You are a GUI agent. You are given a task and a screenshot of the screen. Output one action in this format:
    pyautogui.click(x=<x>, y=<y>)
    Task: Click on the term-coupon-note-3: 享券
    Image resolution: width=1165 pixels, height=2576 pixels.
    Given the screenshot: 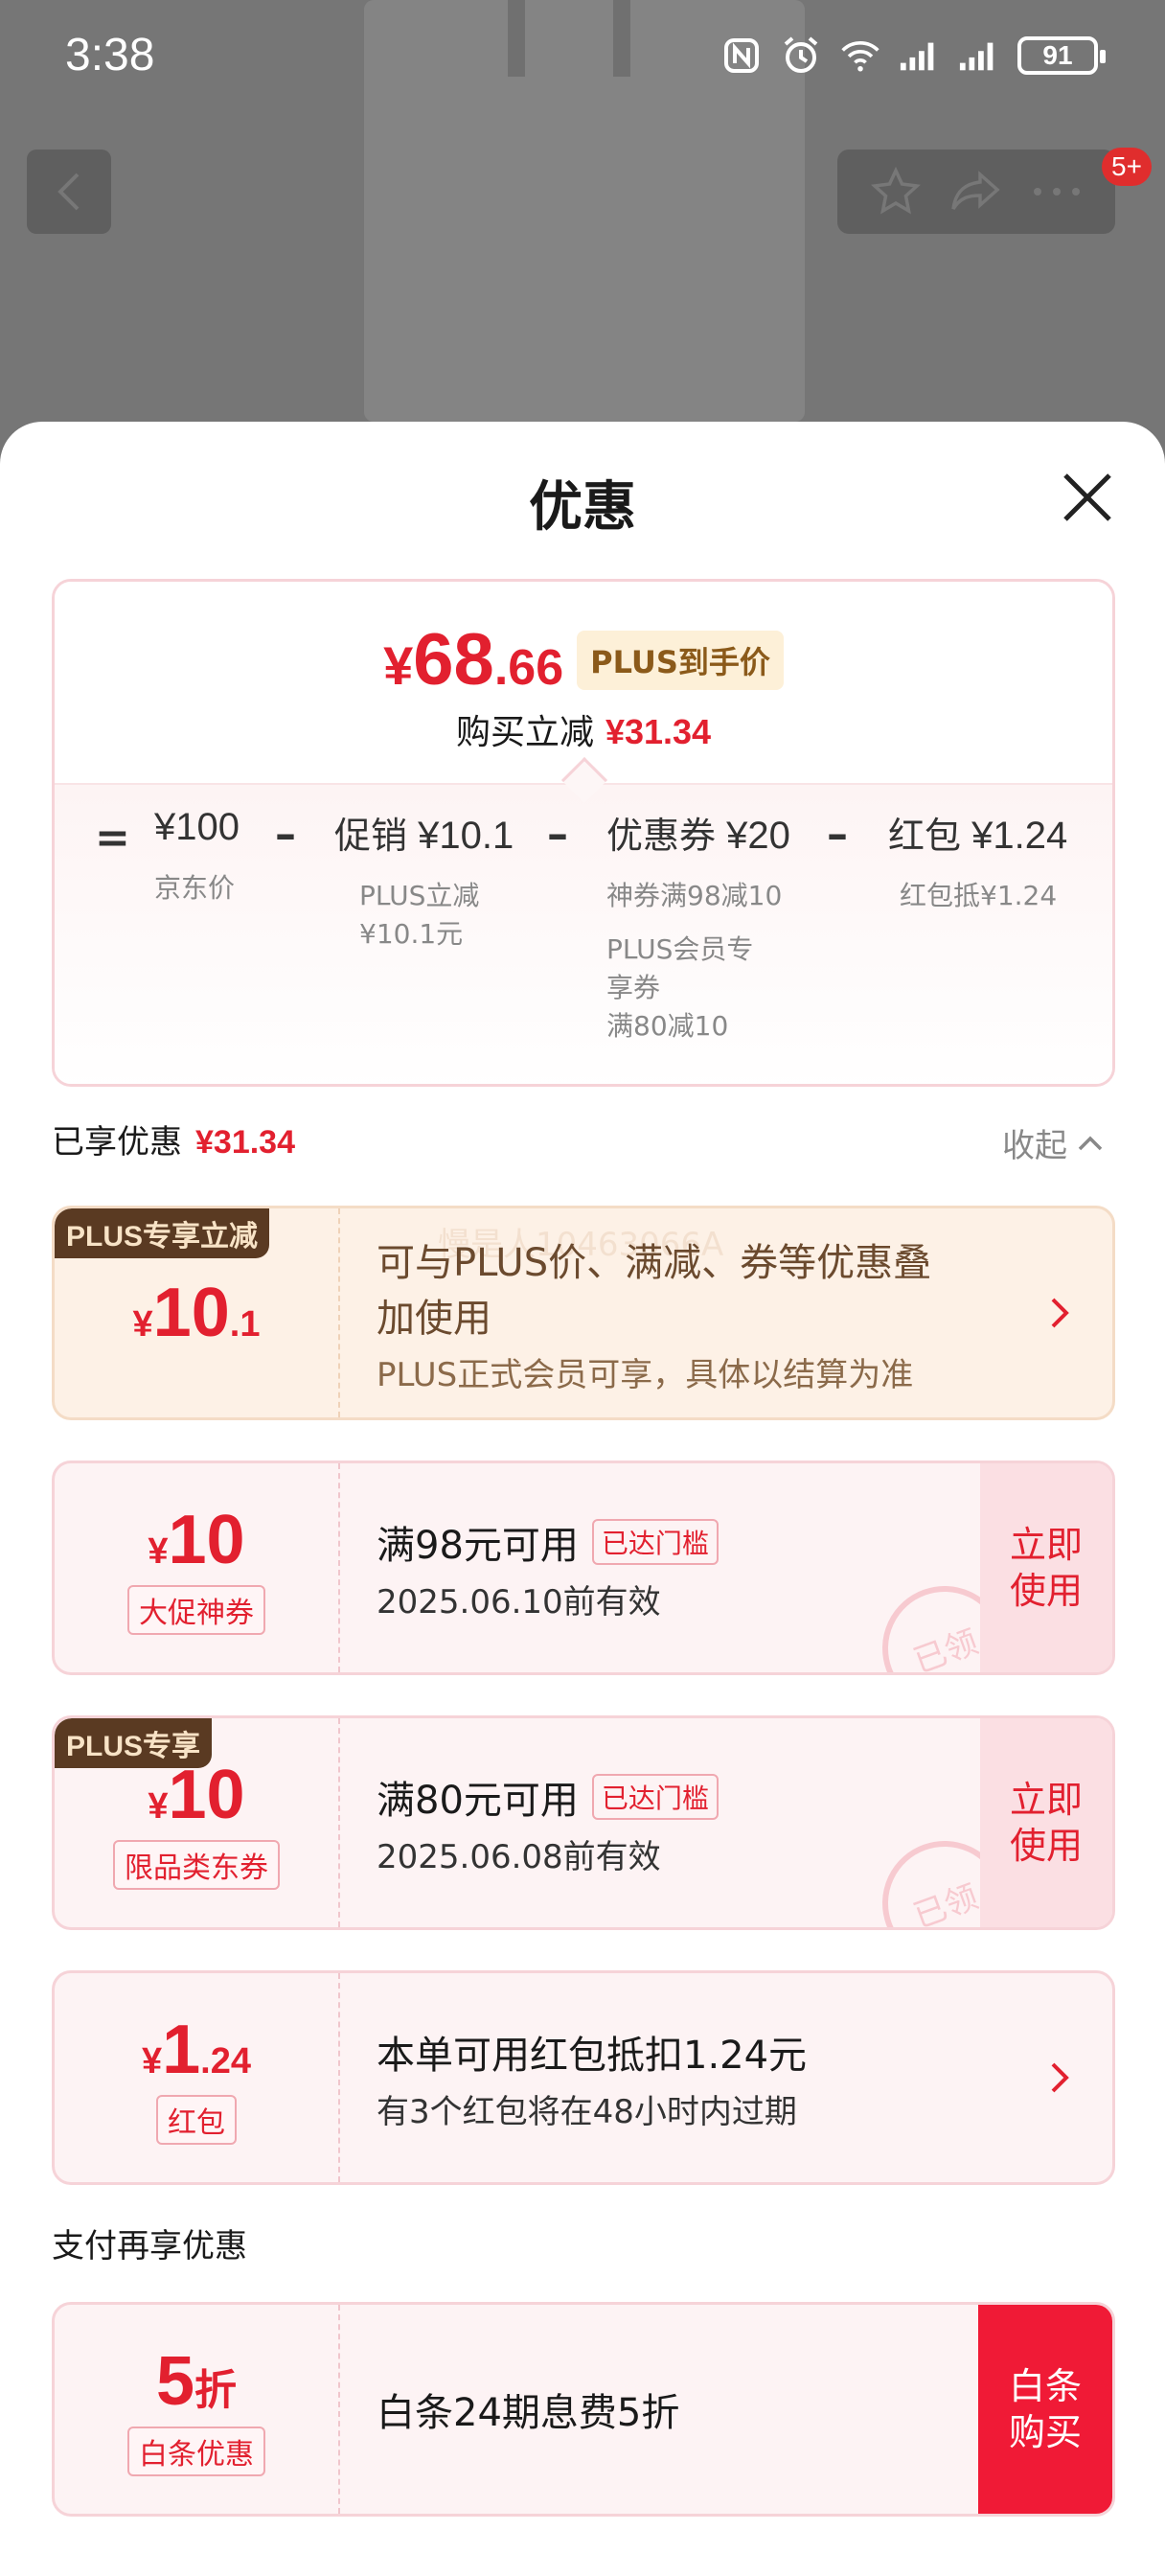 What is the action you would take?
    pyautogui.click(x=633, y=987)
    